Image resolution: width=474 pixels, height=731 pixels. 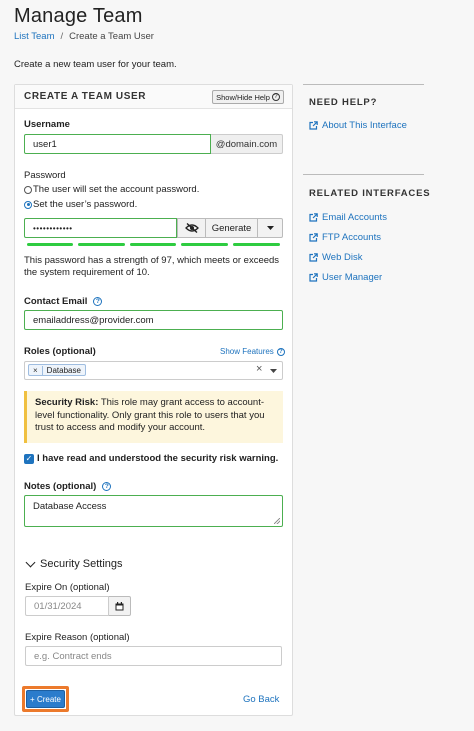 What do you see at coordinates (63, 370) in the screenshot?
I see `role-tag-label: Database` at bounding box center [63, 370].